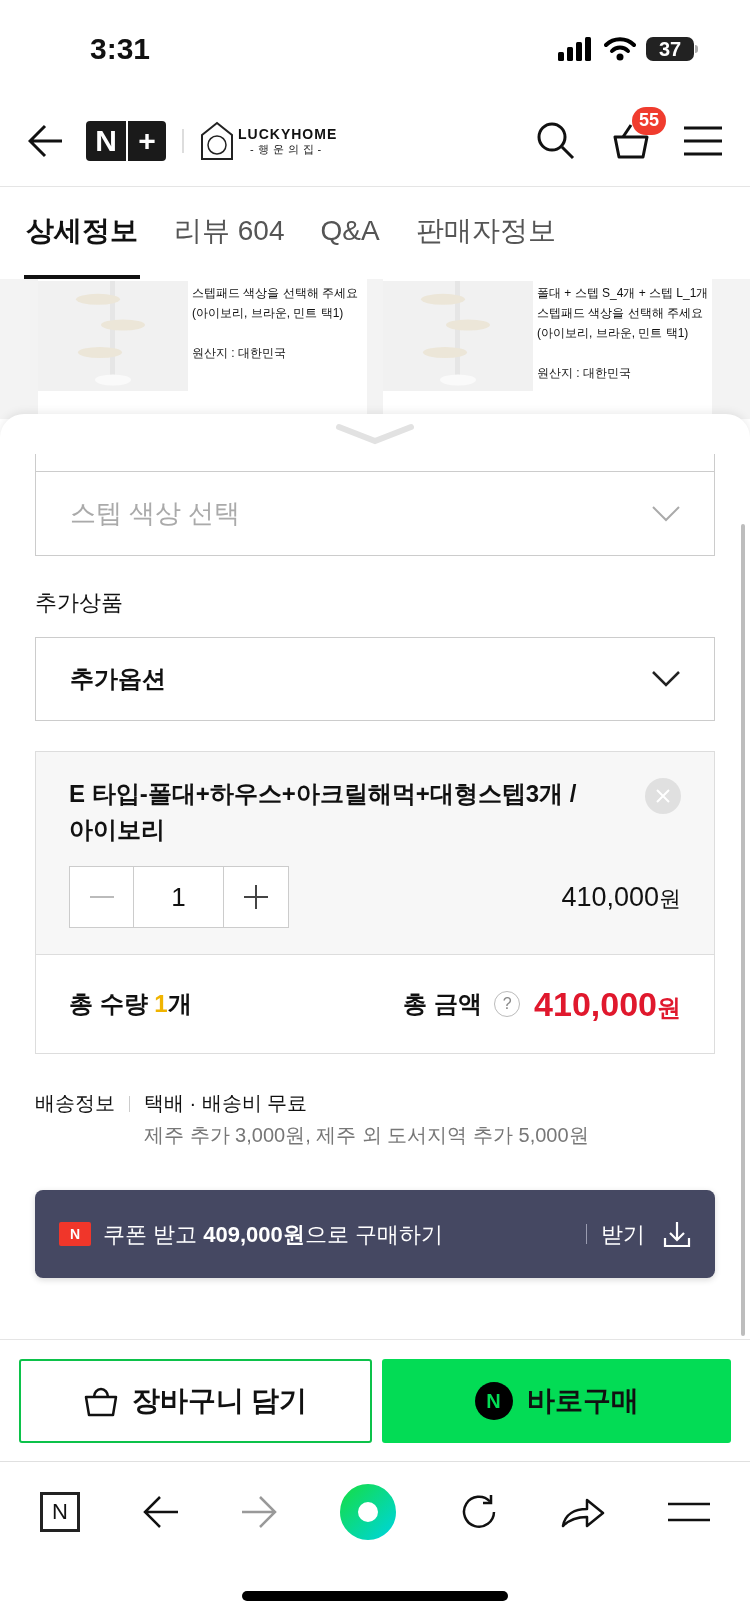 This screenshot has width=750, height=1623. Describe the element at coordinates (259, 1511) in the screenshot. I see `forward-icon` at that location.